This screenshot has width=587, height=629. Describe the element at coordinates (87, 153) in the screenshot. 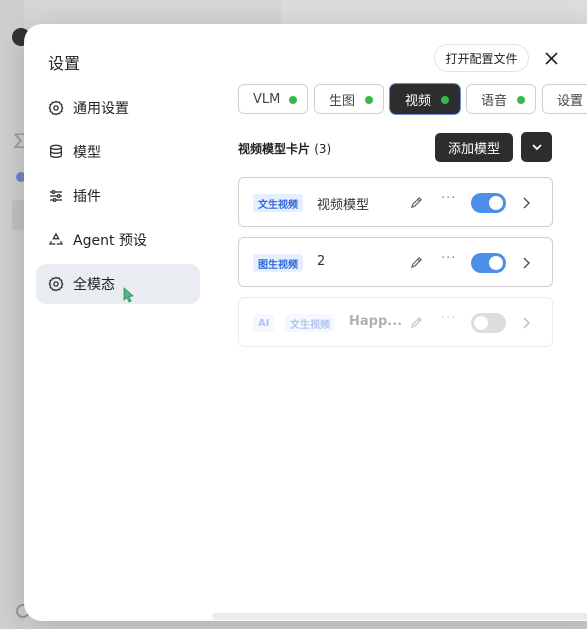

I see `sidebar-item-label: 模型` at that location.